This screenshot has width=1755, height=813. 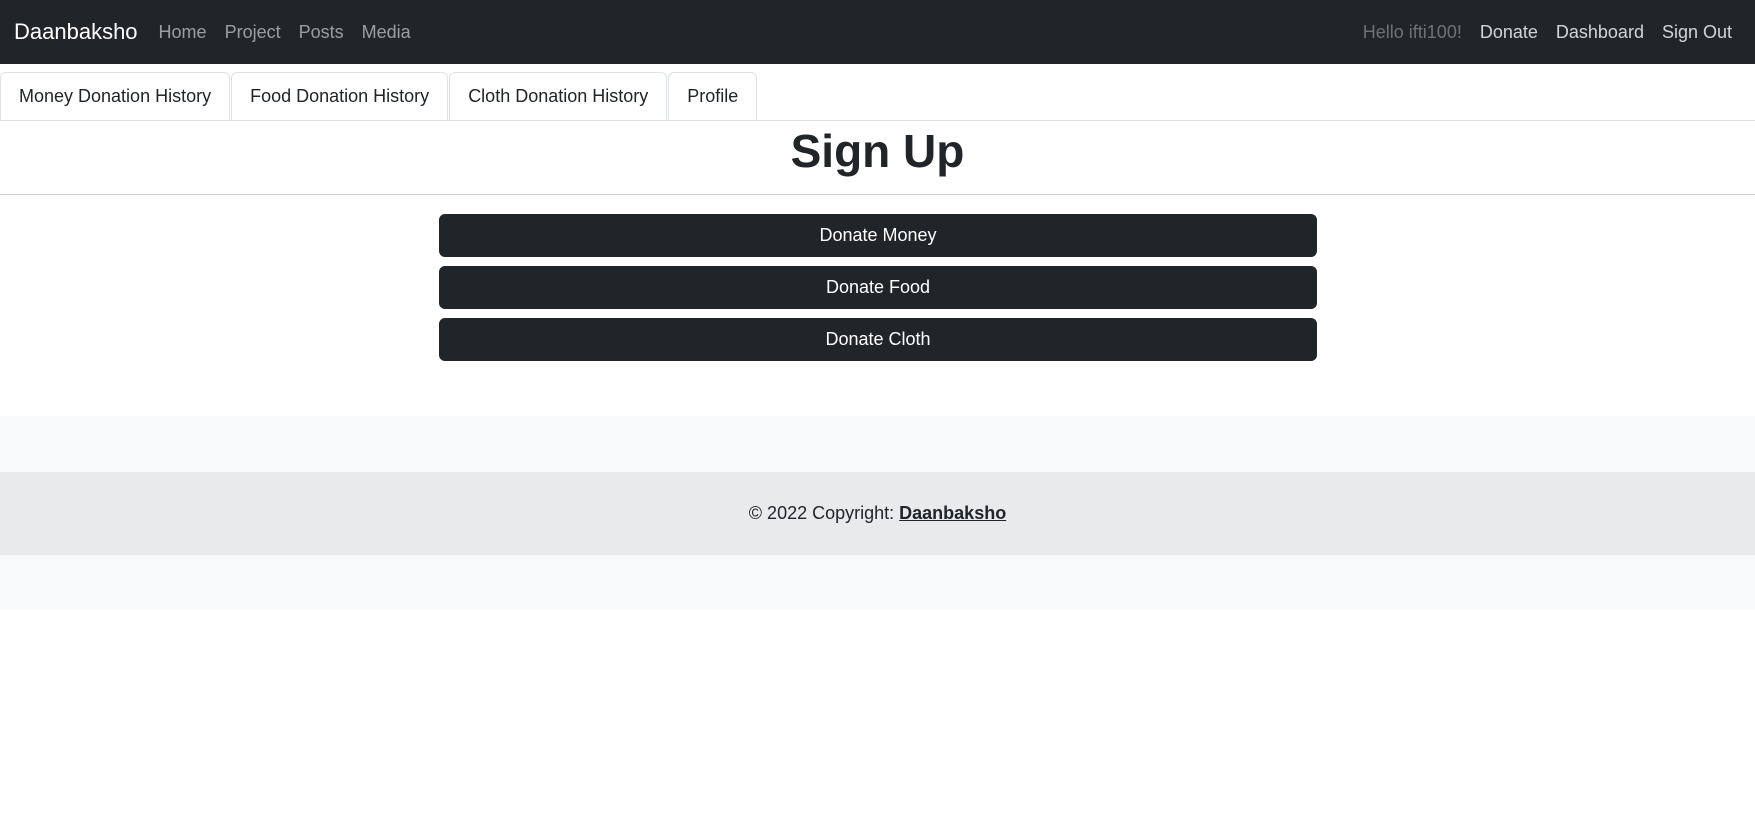 I want to click on nav-left-group: Daanbaksho Home Project Posts Media, so click(x=217, y=32).